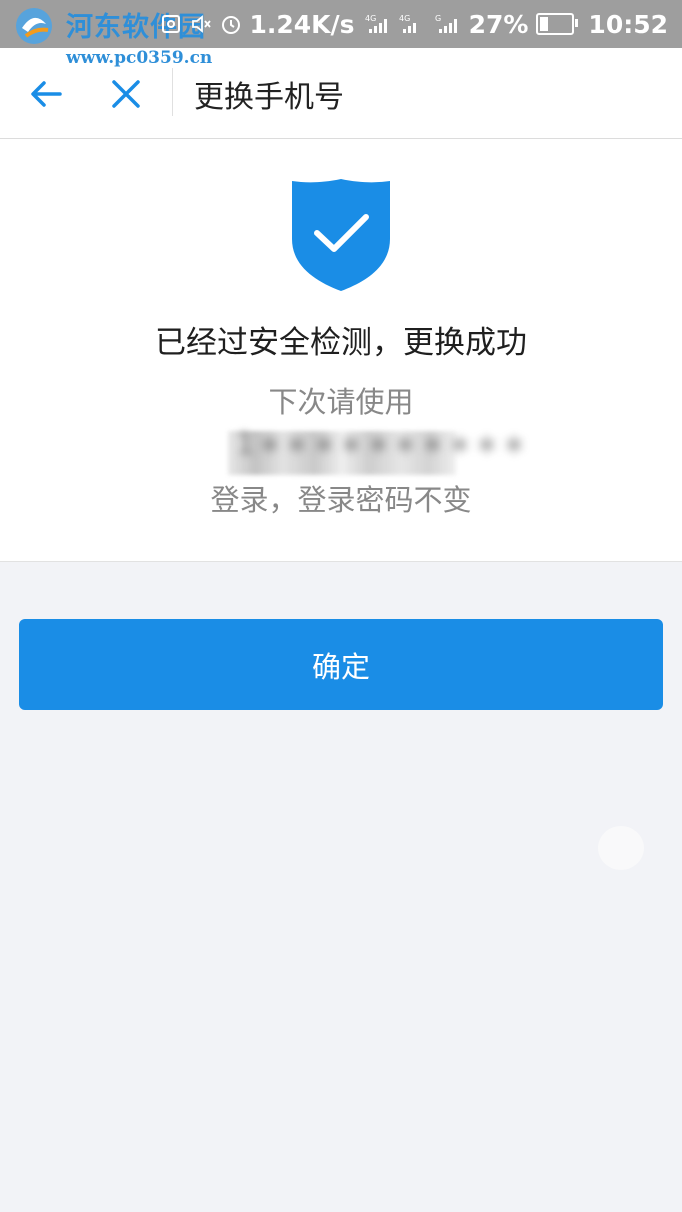 This screenshot has width=682, height=1212. Describe the element at coordinates (46, 94) in the screenshot. I see `arrow-left-icon` at that location.